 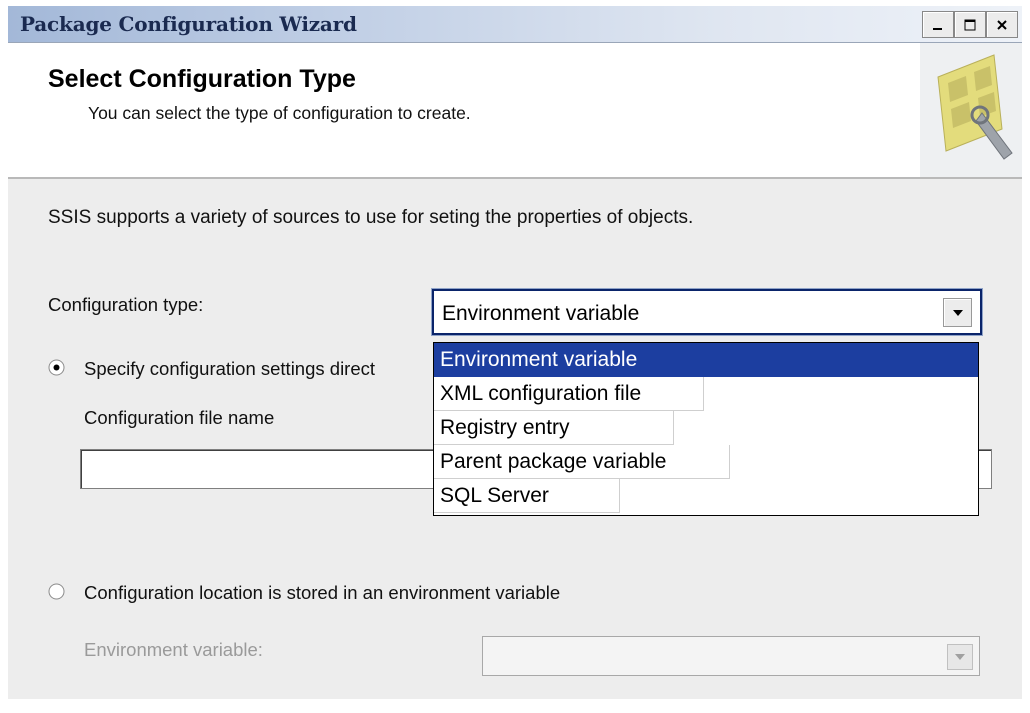 I want to click on close-button, so click(x=1002, y=24).